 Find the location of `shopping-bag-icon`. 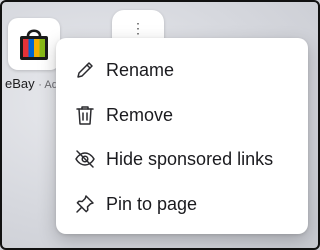

shopping-bag-icon is located at coordinates (34, 44).